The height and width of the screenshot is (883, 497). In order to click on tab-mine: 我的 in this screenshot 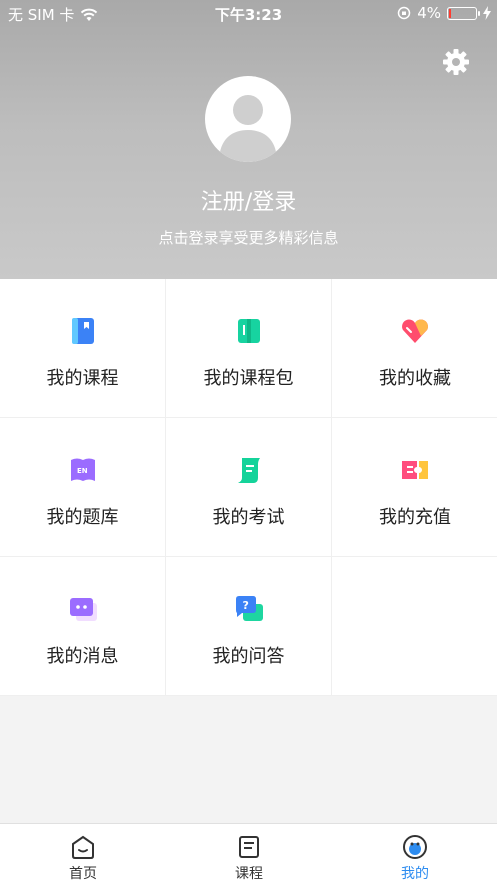, I will do `click(414, 853)`.